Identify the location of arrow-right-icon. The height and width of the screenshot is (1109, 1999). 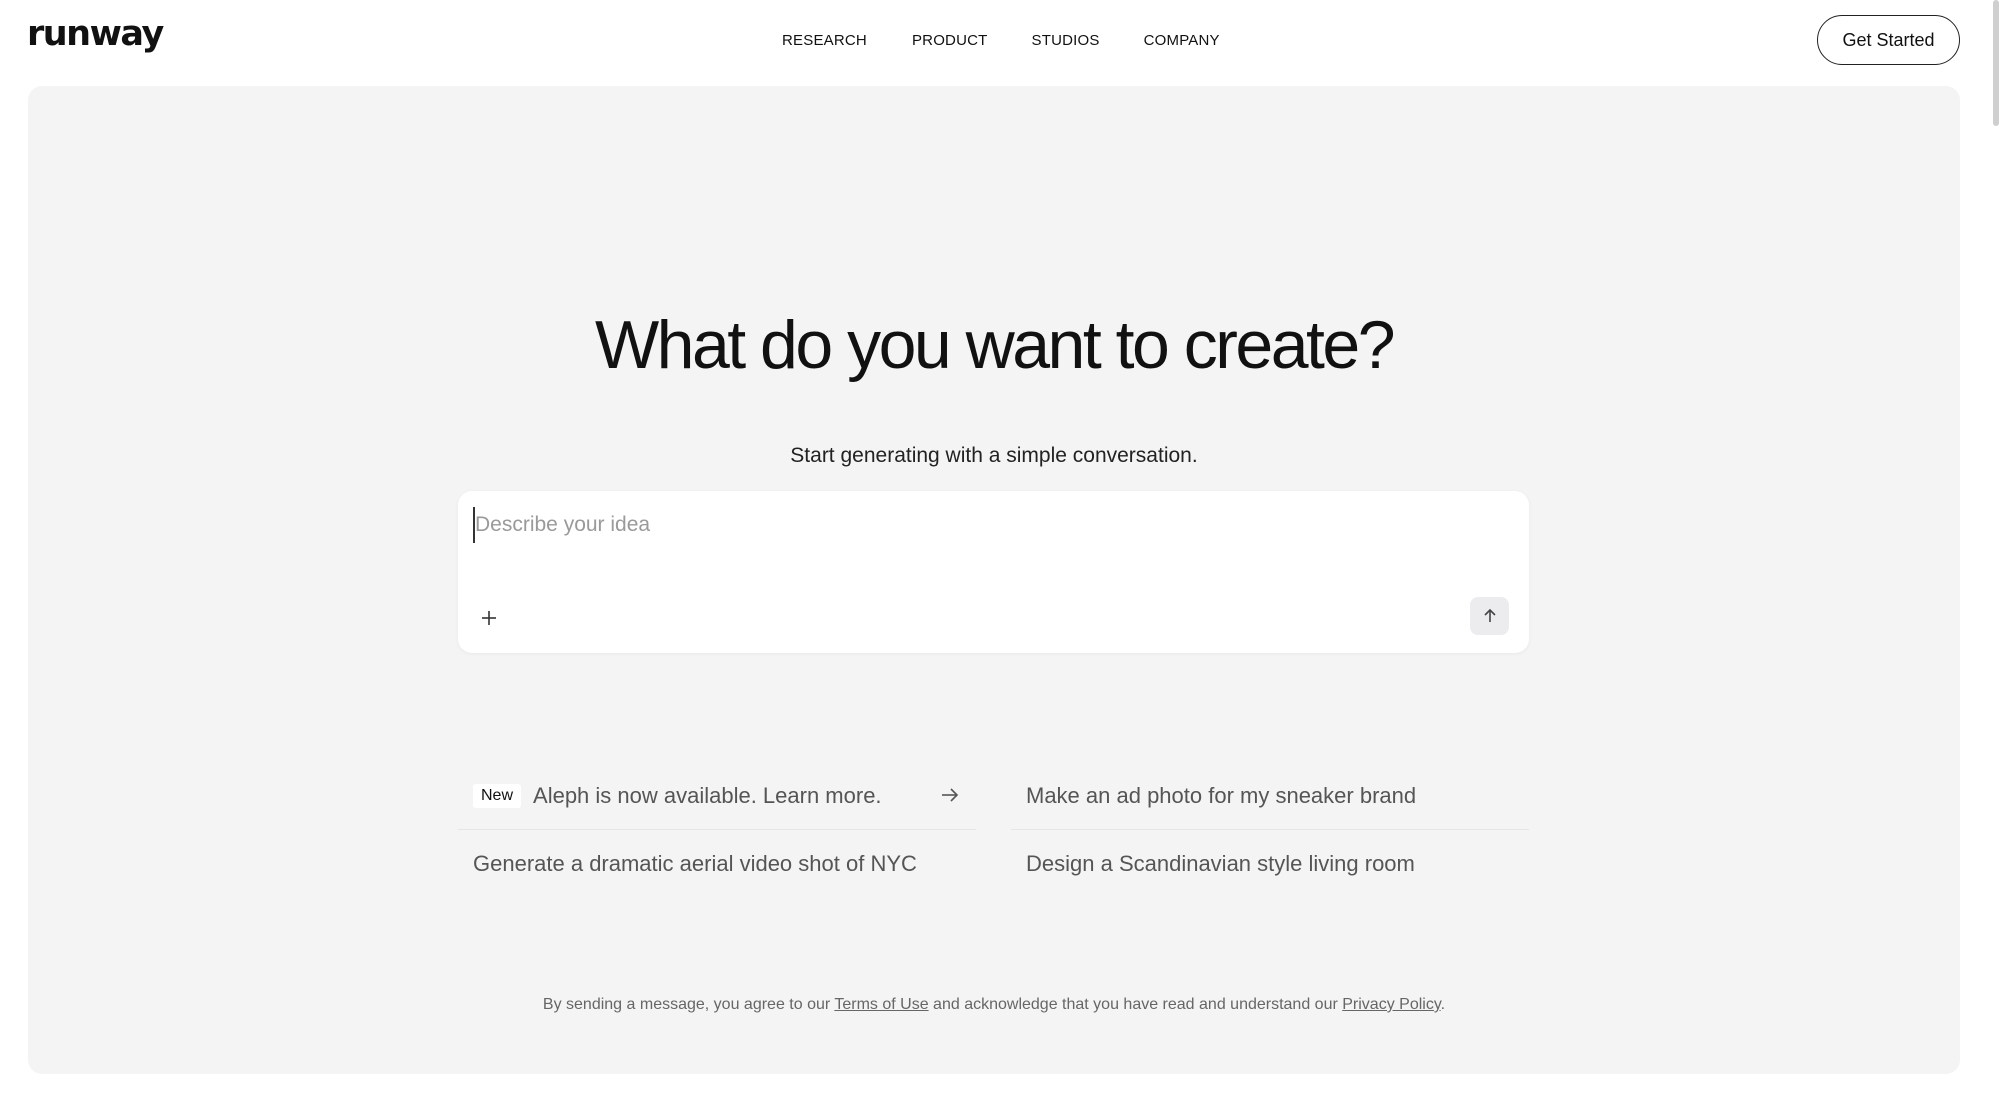
(950, 795).